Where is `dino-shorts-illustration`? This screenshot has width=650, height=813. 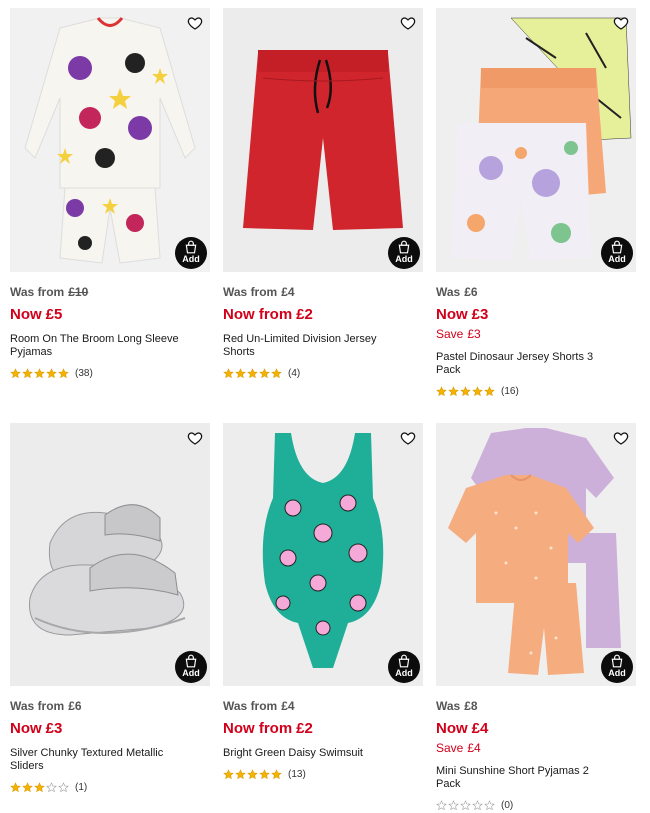
dino-shorts-illustration is located at coordinates (541, 138).